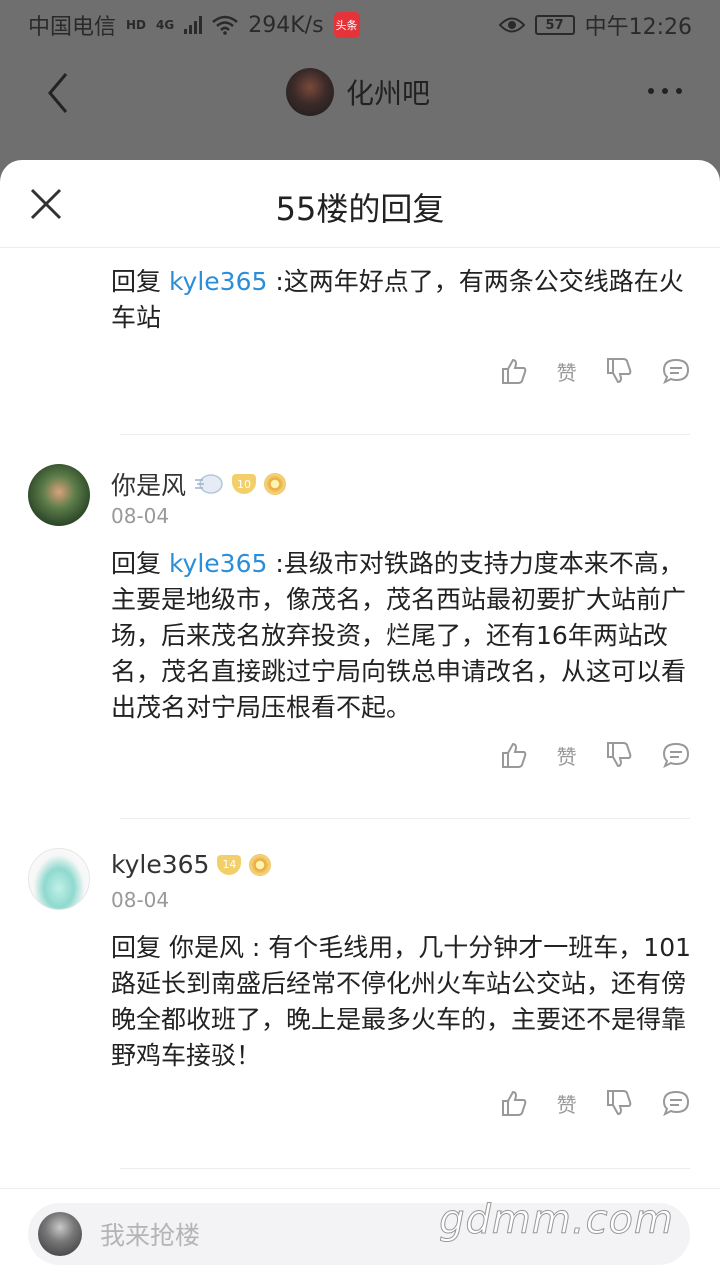  Describe the element at coordinates (136, 25) in the screenshot. I see `hd-badge: HD` at that location.